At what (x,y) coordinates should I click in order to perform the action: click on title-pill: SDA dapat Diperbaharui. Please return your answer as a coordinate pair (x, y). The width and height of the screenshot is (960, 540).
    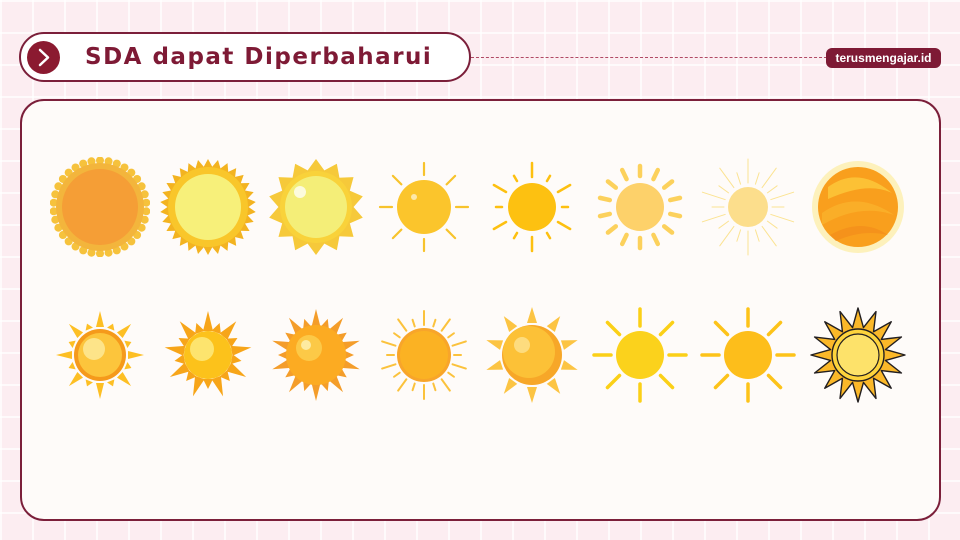
    Looking at the image, I should click on (245, 57).